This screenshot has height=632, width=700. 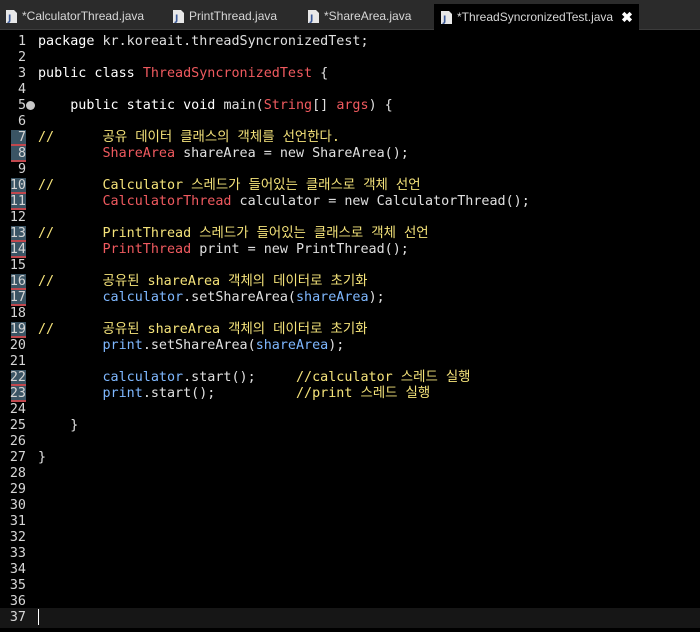 I want to click on line-number-label: 31, so click(x=17, y=521).